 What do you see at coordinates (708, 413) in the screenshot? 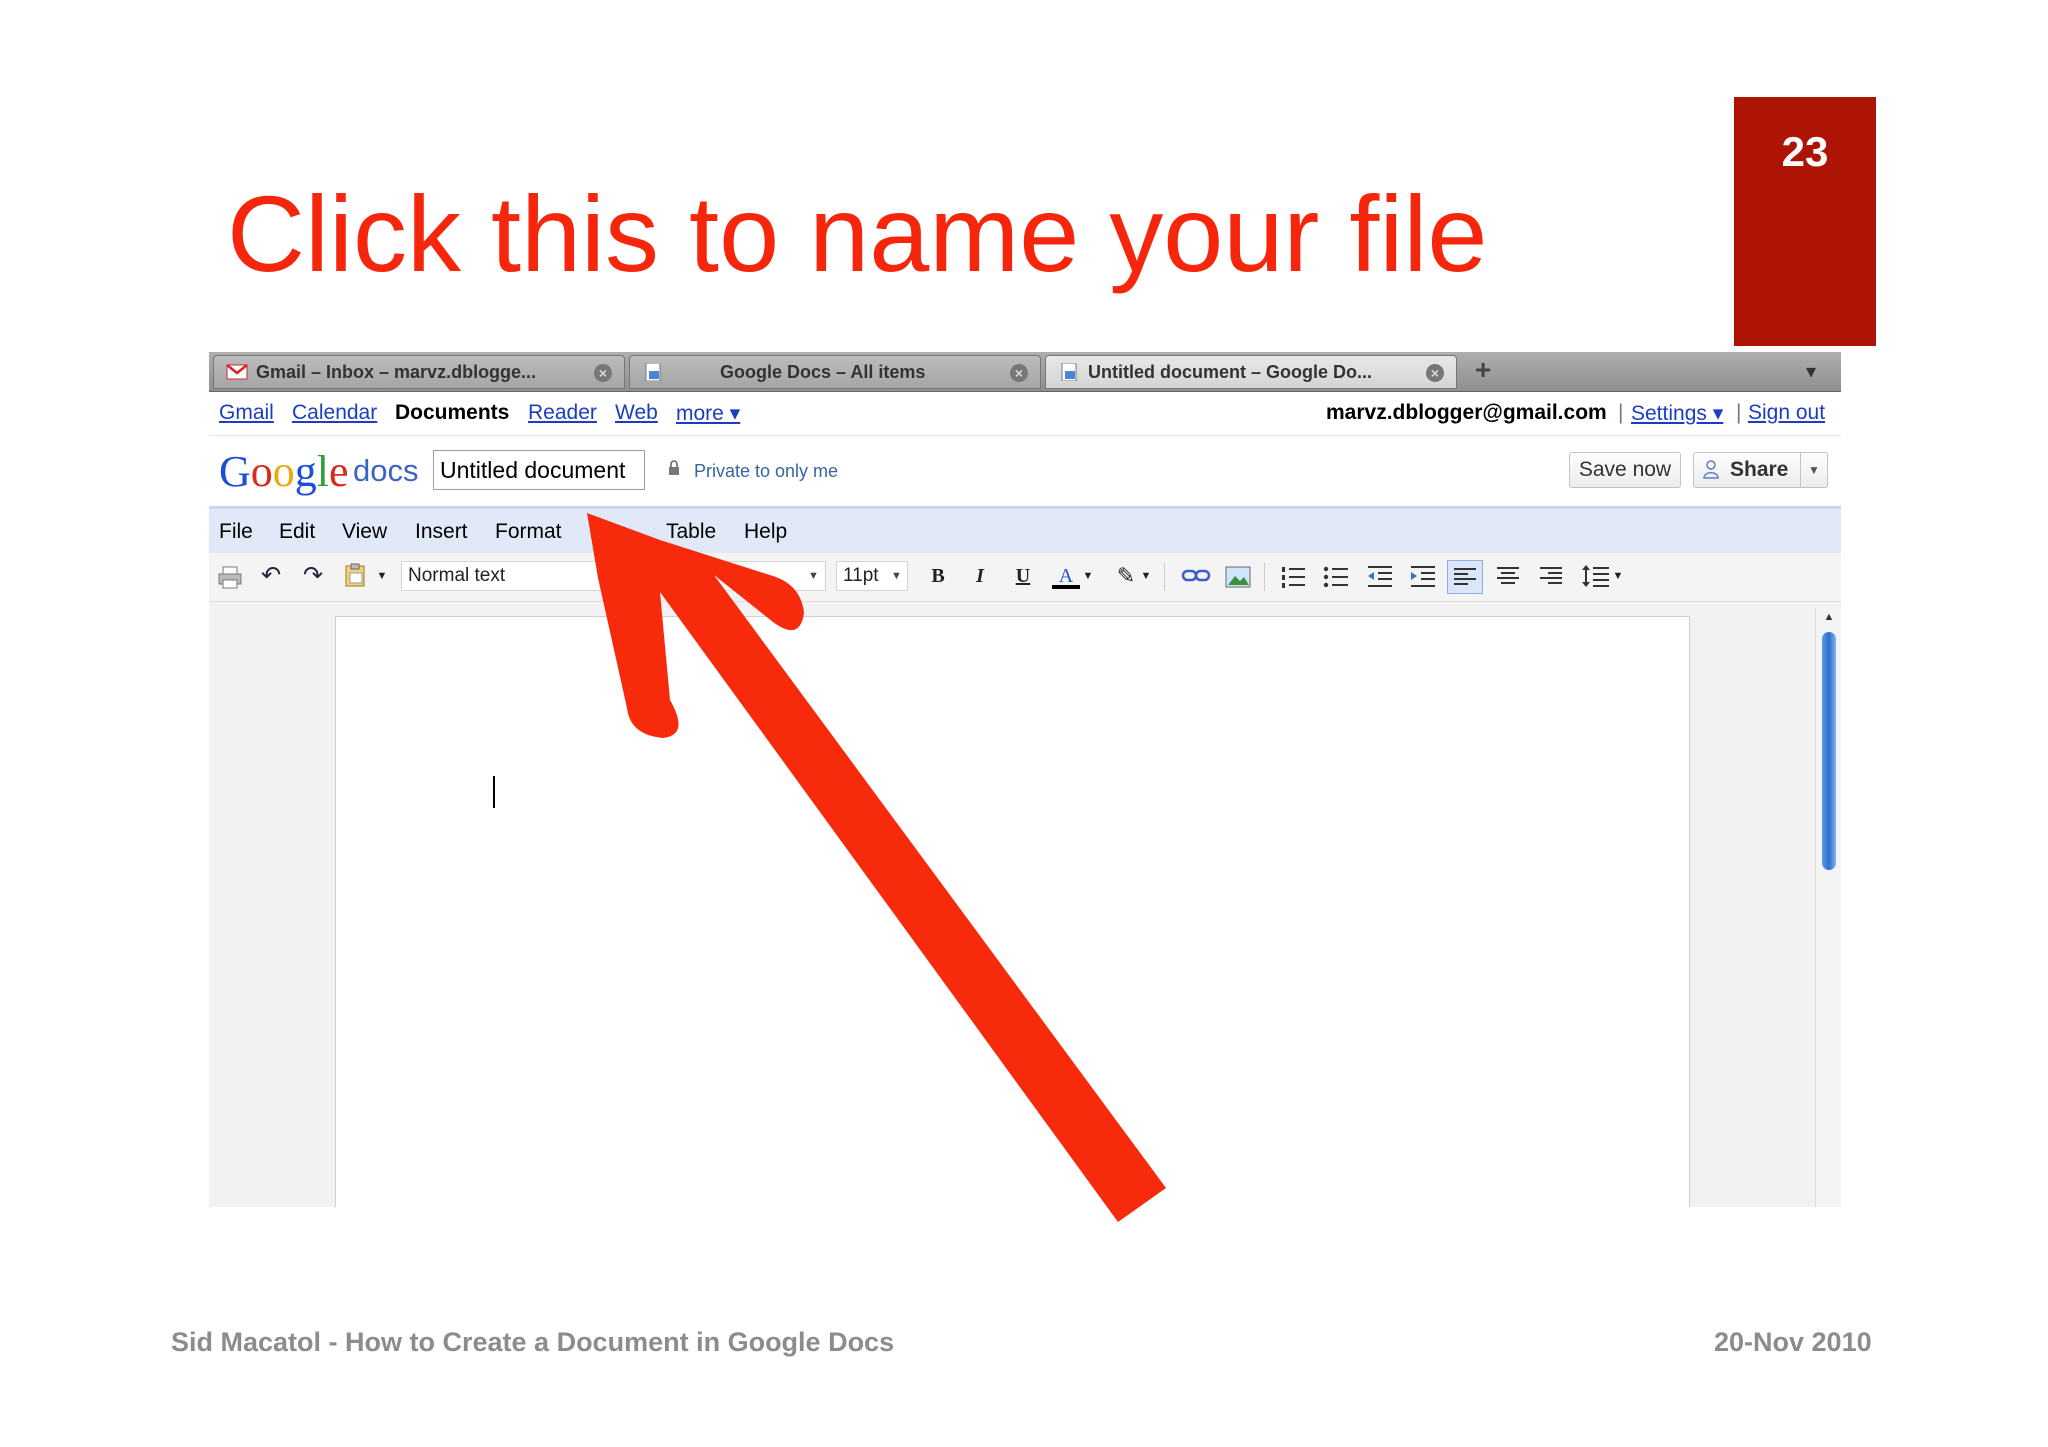
I see `gbar-link-more: more ▾` at bounding box center [708, 413].